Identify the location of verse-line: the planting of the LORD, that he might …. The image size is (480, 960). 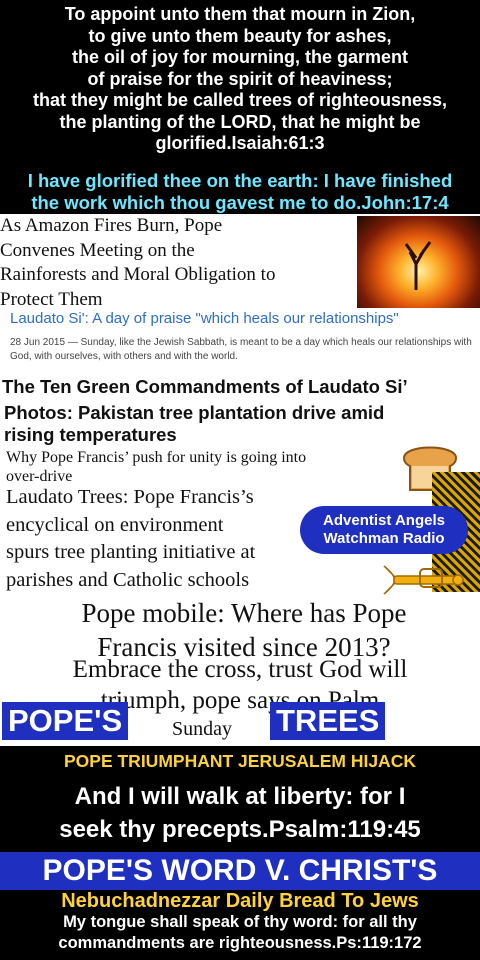
(240, 121).